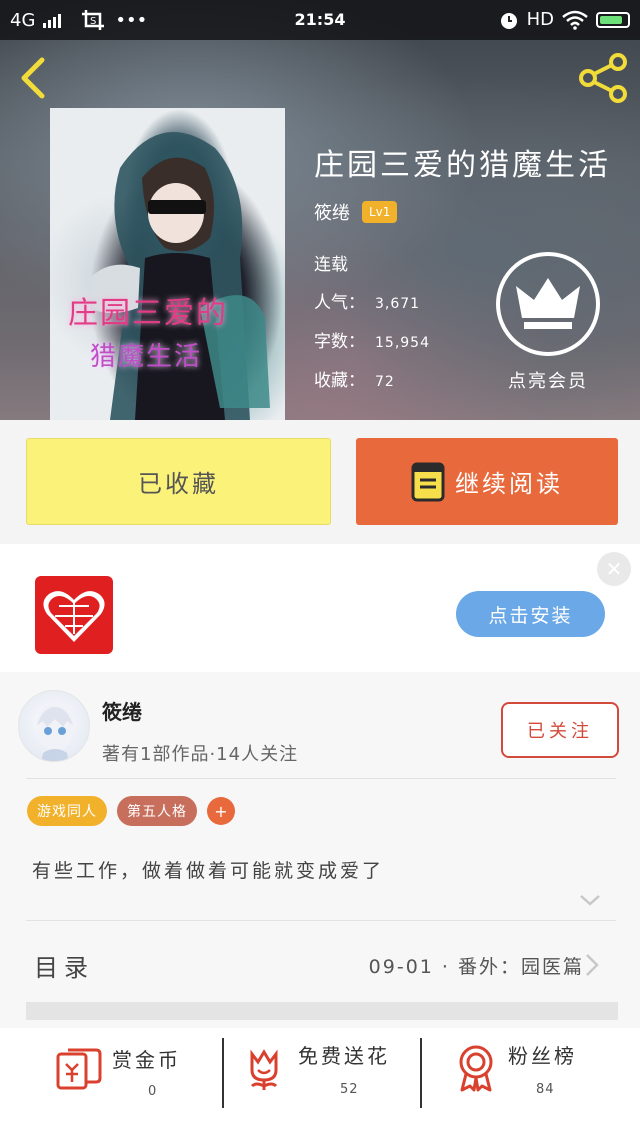  What do you see at coordinates (508, 20) in the screenshot?
I see `alarm-icon` at bounding box center [508, 20].